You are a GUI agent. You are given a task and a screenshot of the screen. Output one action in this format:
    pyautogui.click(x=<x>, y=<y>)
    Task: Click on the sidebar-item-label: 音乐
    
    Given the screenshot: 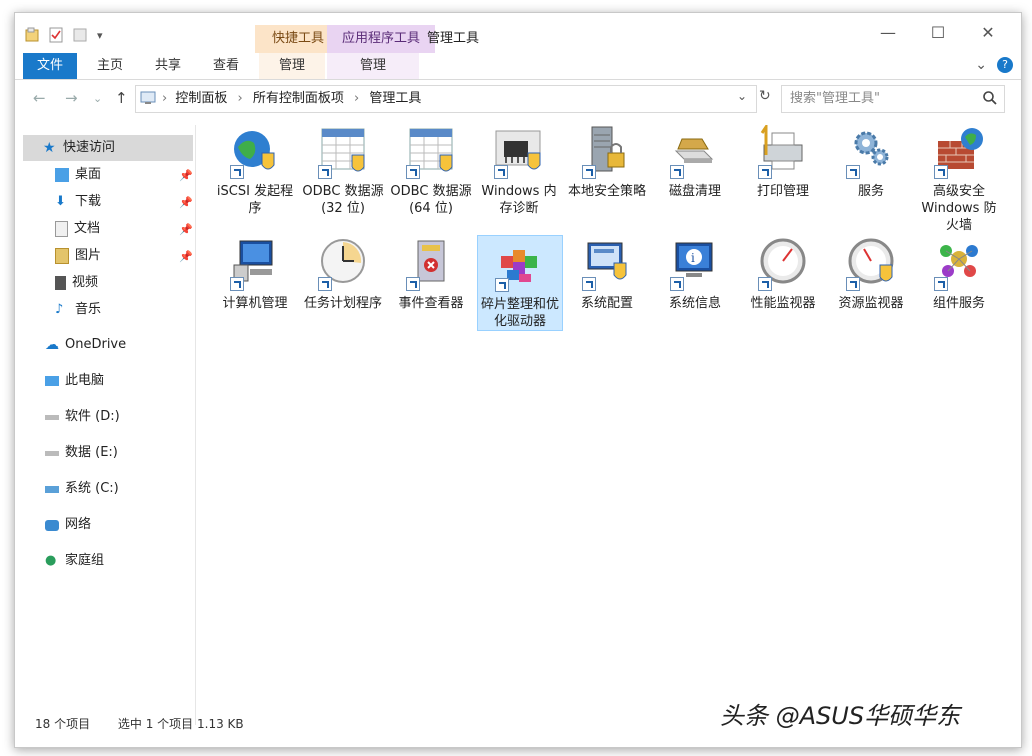 What is the action you would take?
    pyautogui.click(x=88, y=309)
    